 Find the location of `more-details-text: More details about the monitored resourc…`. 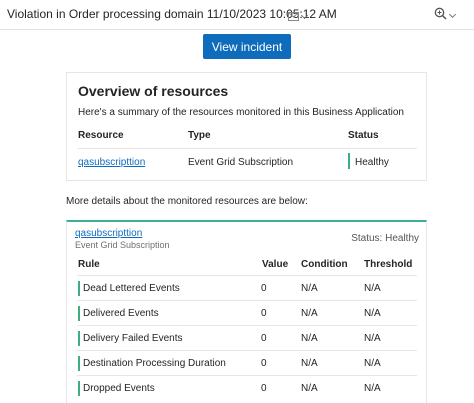

more-details-text: More details about the monitored resourc… is located at coordinates (187, 201).